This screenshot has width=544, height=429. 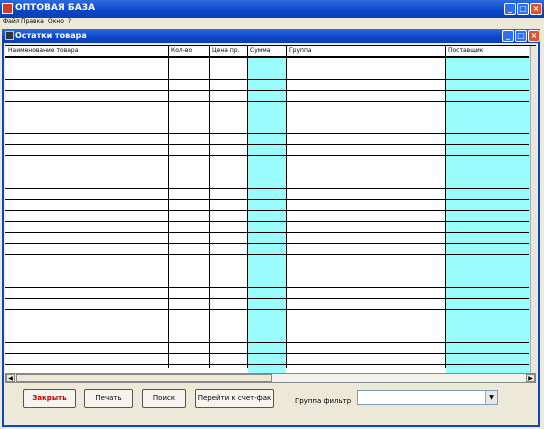 What do you see at coordinates (533, 210) in the screenshot?
I see `vertical-scrollbar` at bounding box center [533, 210].